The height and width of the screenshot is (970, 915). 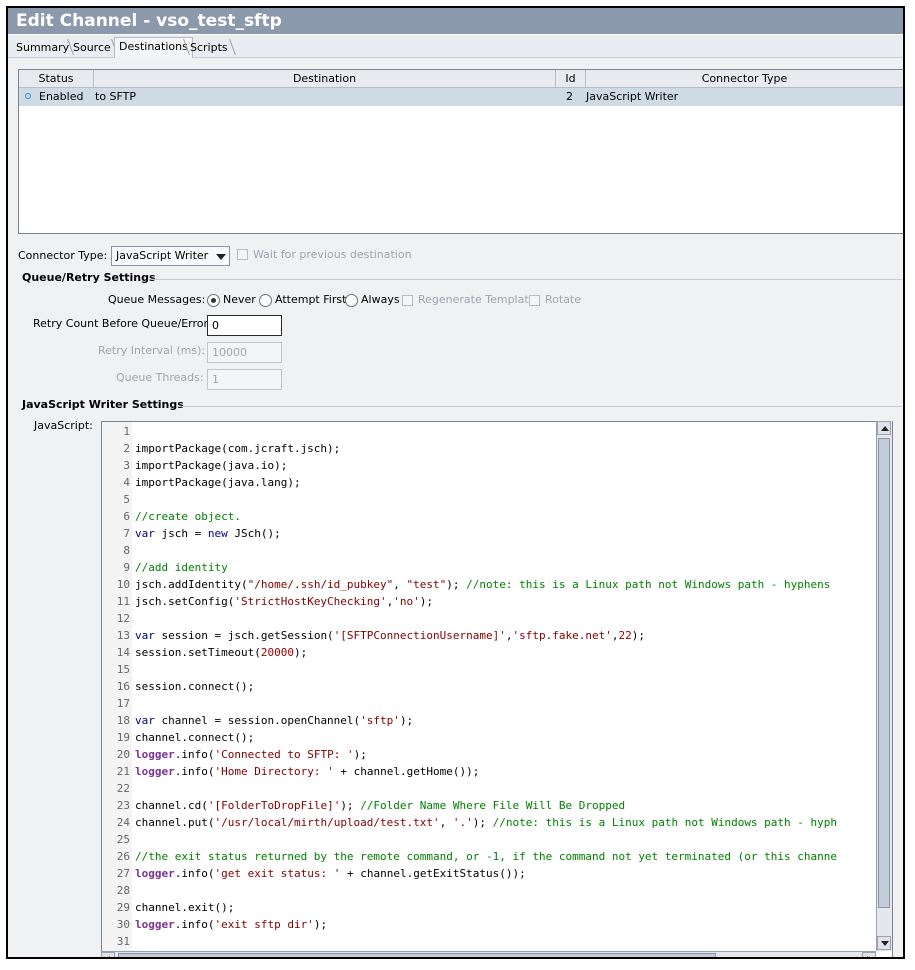 I want to click on horizontal-scrollbar, so click(x=488, y=954).